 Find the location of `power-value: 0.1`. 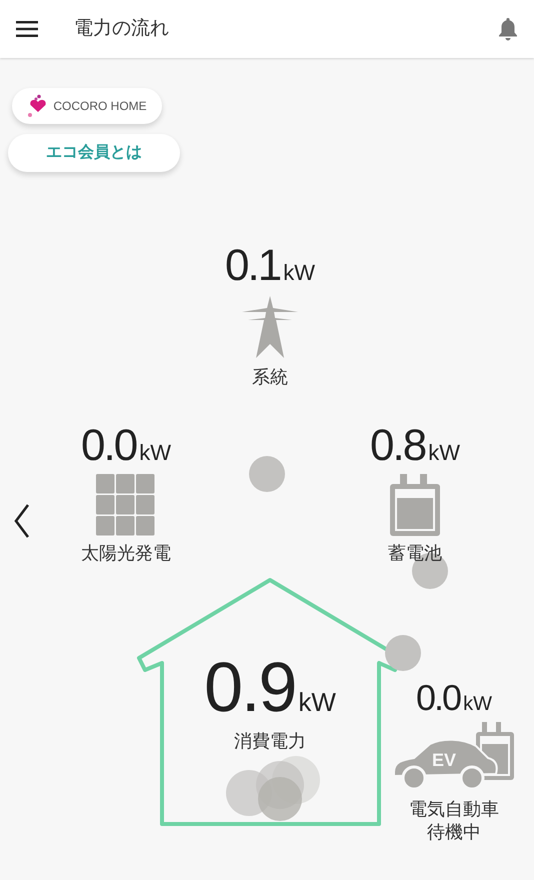

power-value: 0.1 is located at coordinates (252, 266).